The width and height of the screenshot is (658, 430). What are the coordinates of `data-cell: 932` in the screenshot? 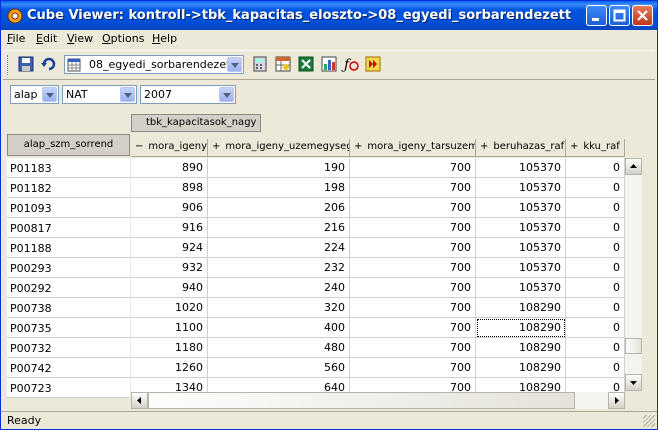 It's located at (169, 268).